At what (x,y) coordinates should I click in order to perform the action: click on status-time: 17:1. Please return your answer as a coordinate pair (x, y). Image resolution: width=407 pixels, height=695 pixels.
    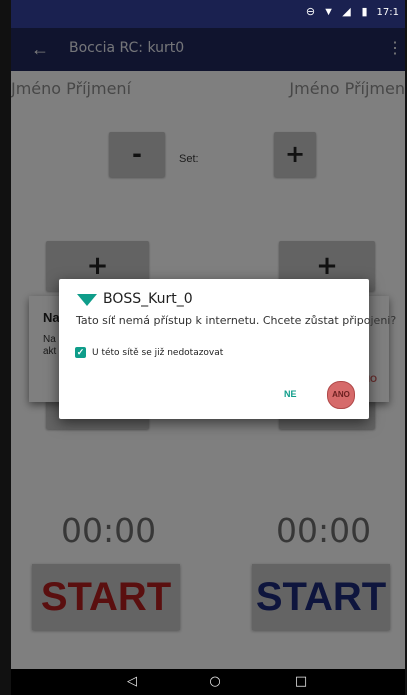
    Looking at the image, I should click on (387, 12).